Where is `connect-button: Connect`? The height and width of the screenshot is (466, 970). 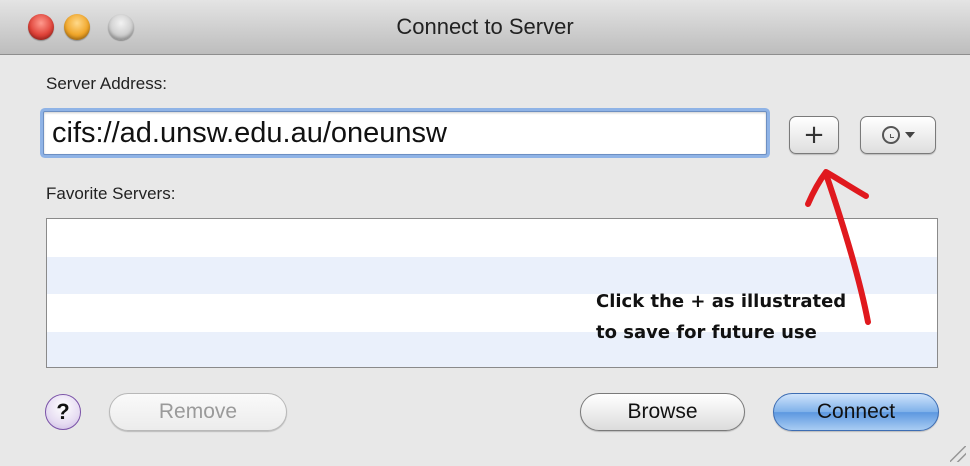 connect-button: Connect is located at coordinates (856, 412).